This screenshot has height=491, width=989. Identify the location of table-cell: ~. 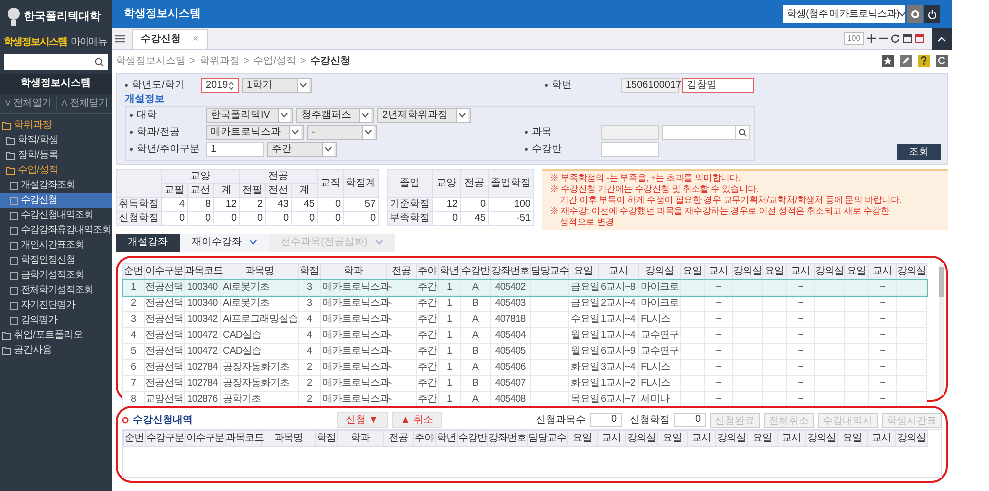
(800, 288).